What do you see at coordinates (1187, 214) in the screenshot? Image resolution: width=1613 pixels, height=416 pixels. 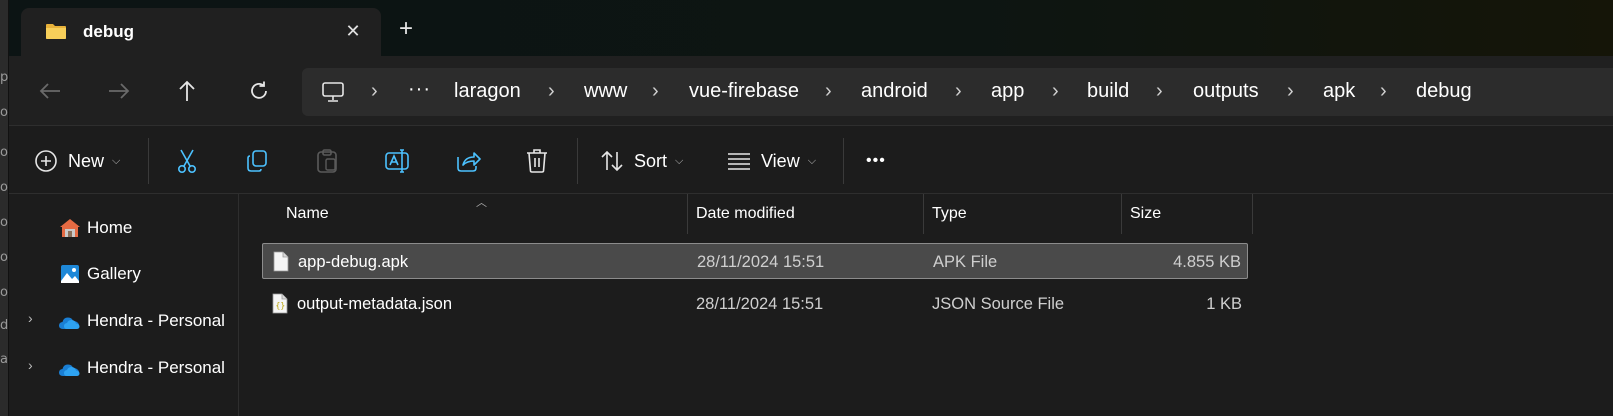 I see `column-header-size: Size` at bounding box center [1187, 214].